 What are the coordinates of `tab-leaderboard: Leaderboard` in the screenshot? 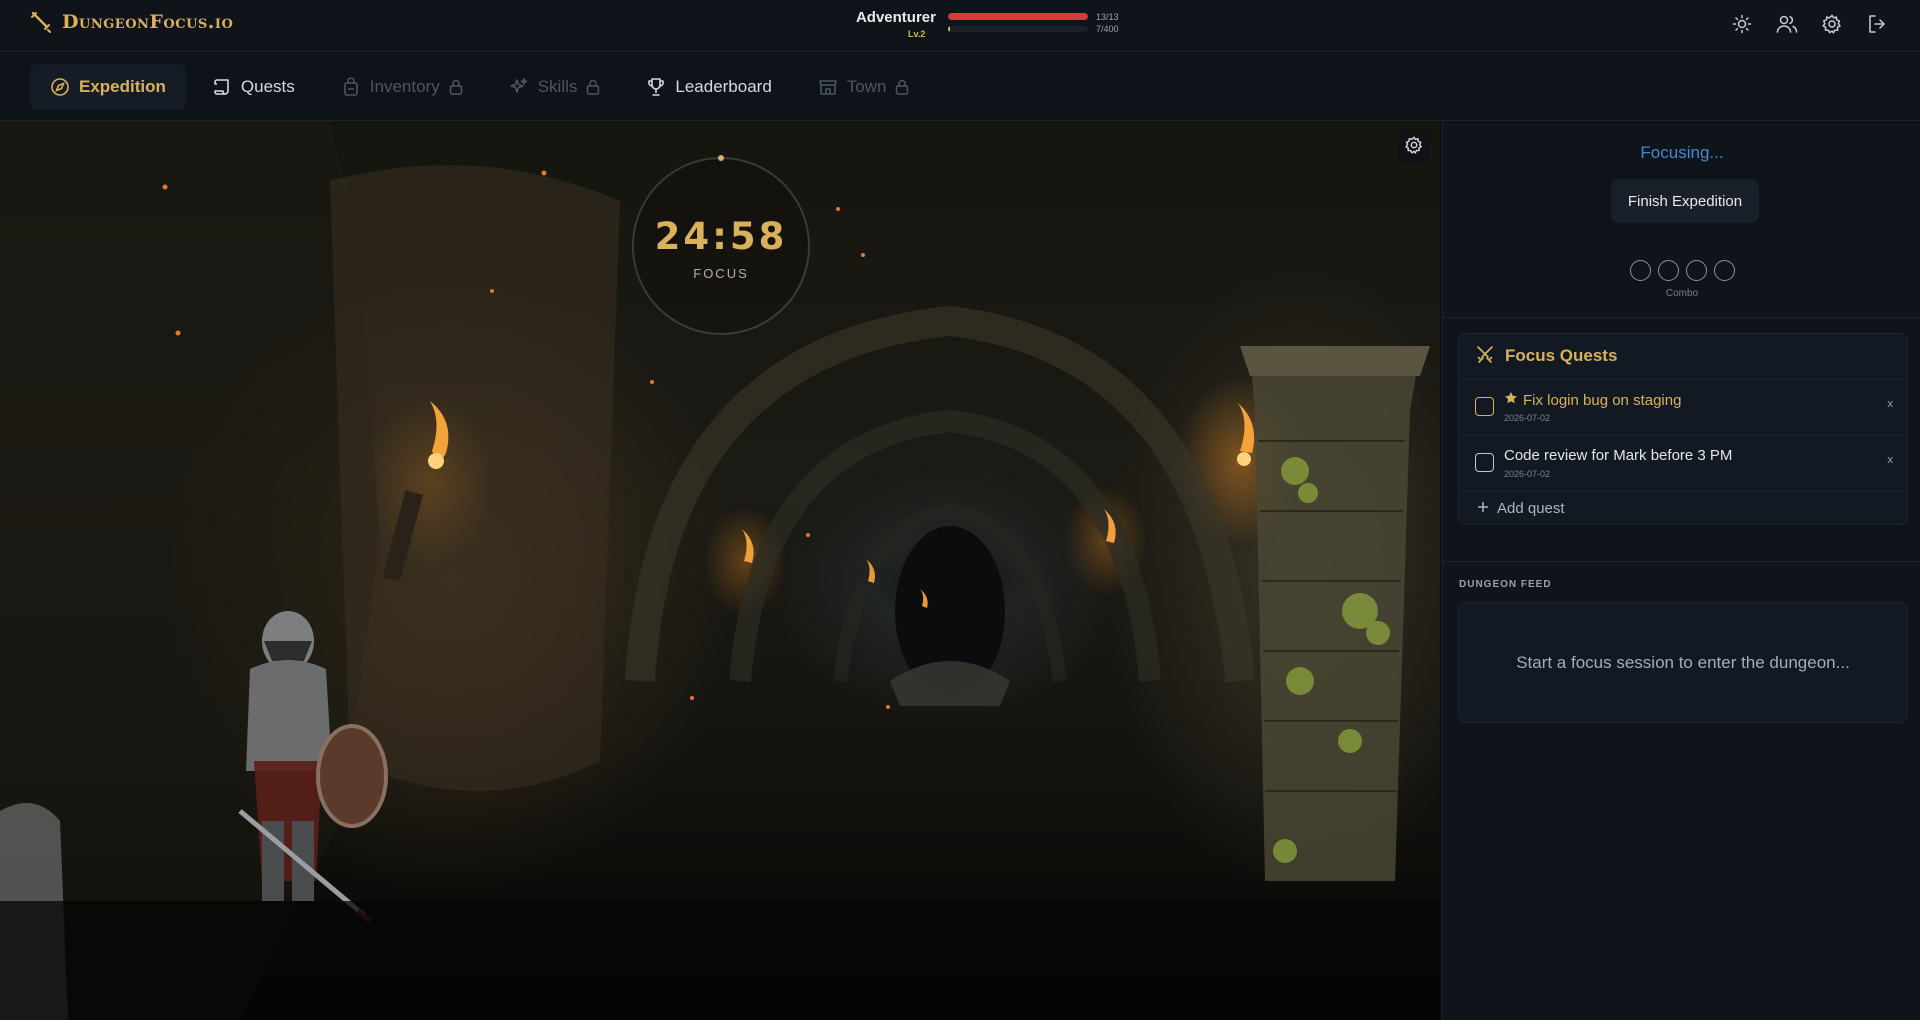 It's located at (708, 87).